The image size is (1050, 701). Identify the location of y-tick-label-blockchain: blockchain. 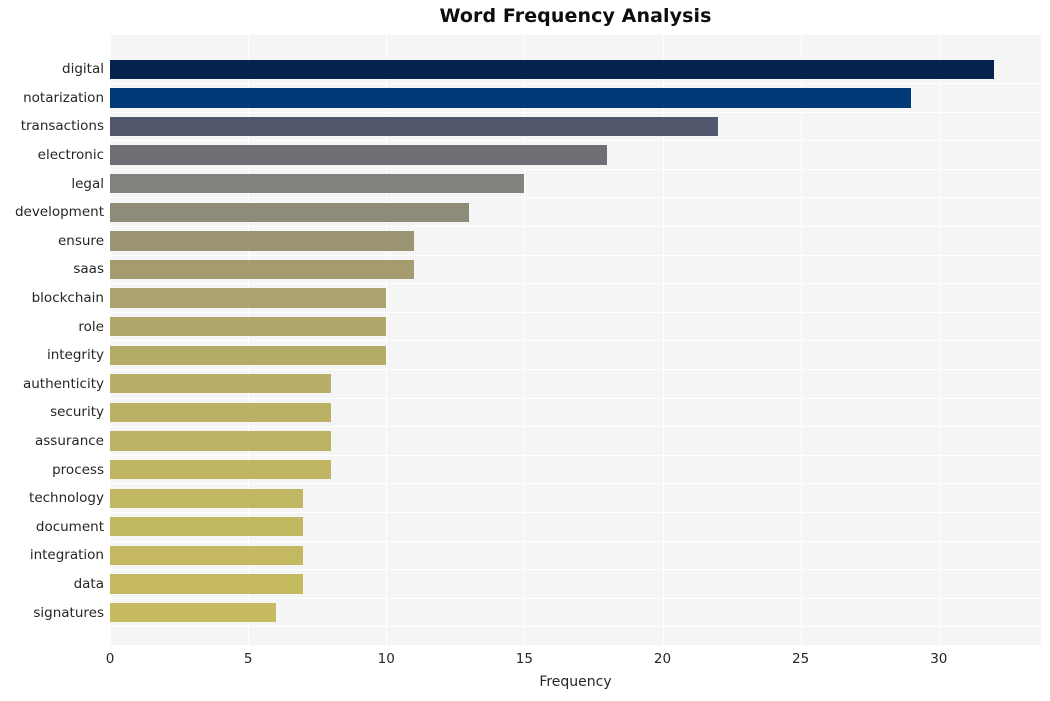
(67, 298).